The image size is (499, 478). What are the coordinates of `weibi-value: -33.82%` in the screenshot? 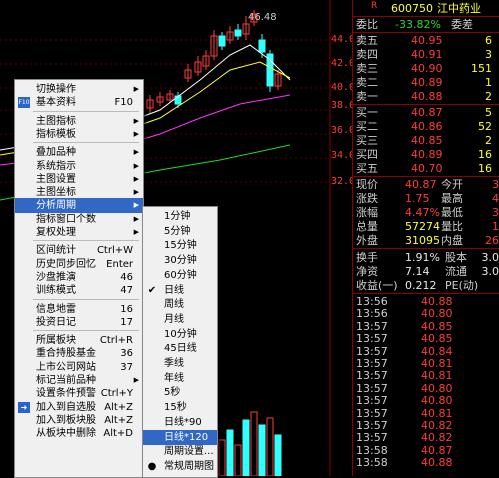 It's located at (418, 24).